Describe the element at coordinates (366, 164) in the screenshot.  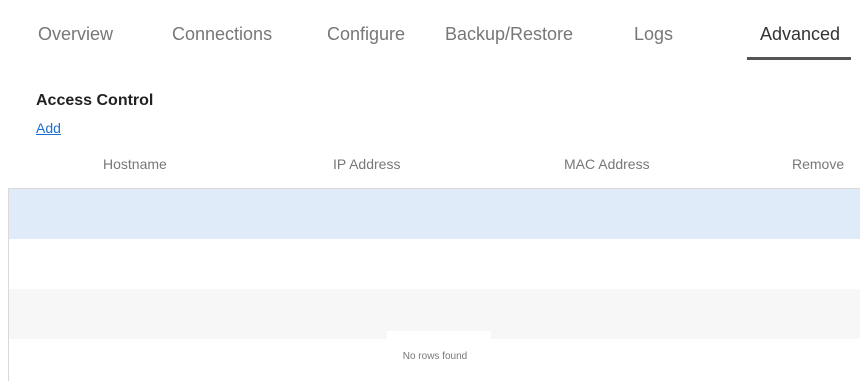
I see `column-header-ip-address: IP Address` at that location.